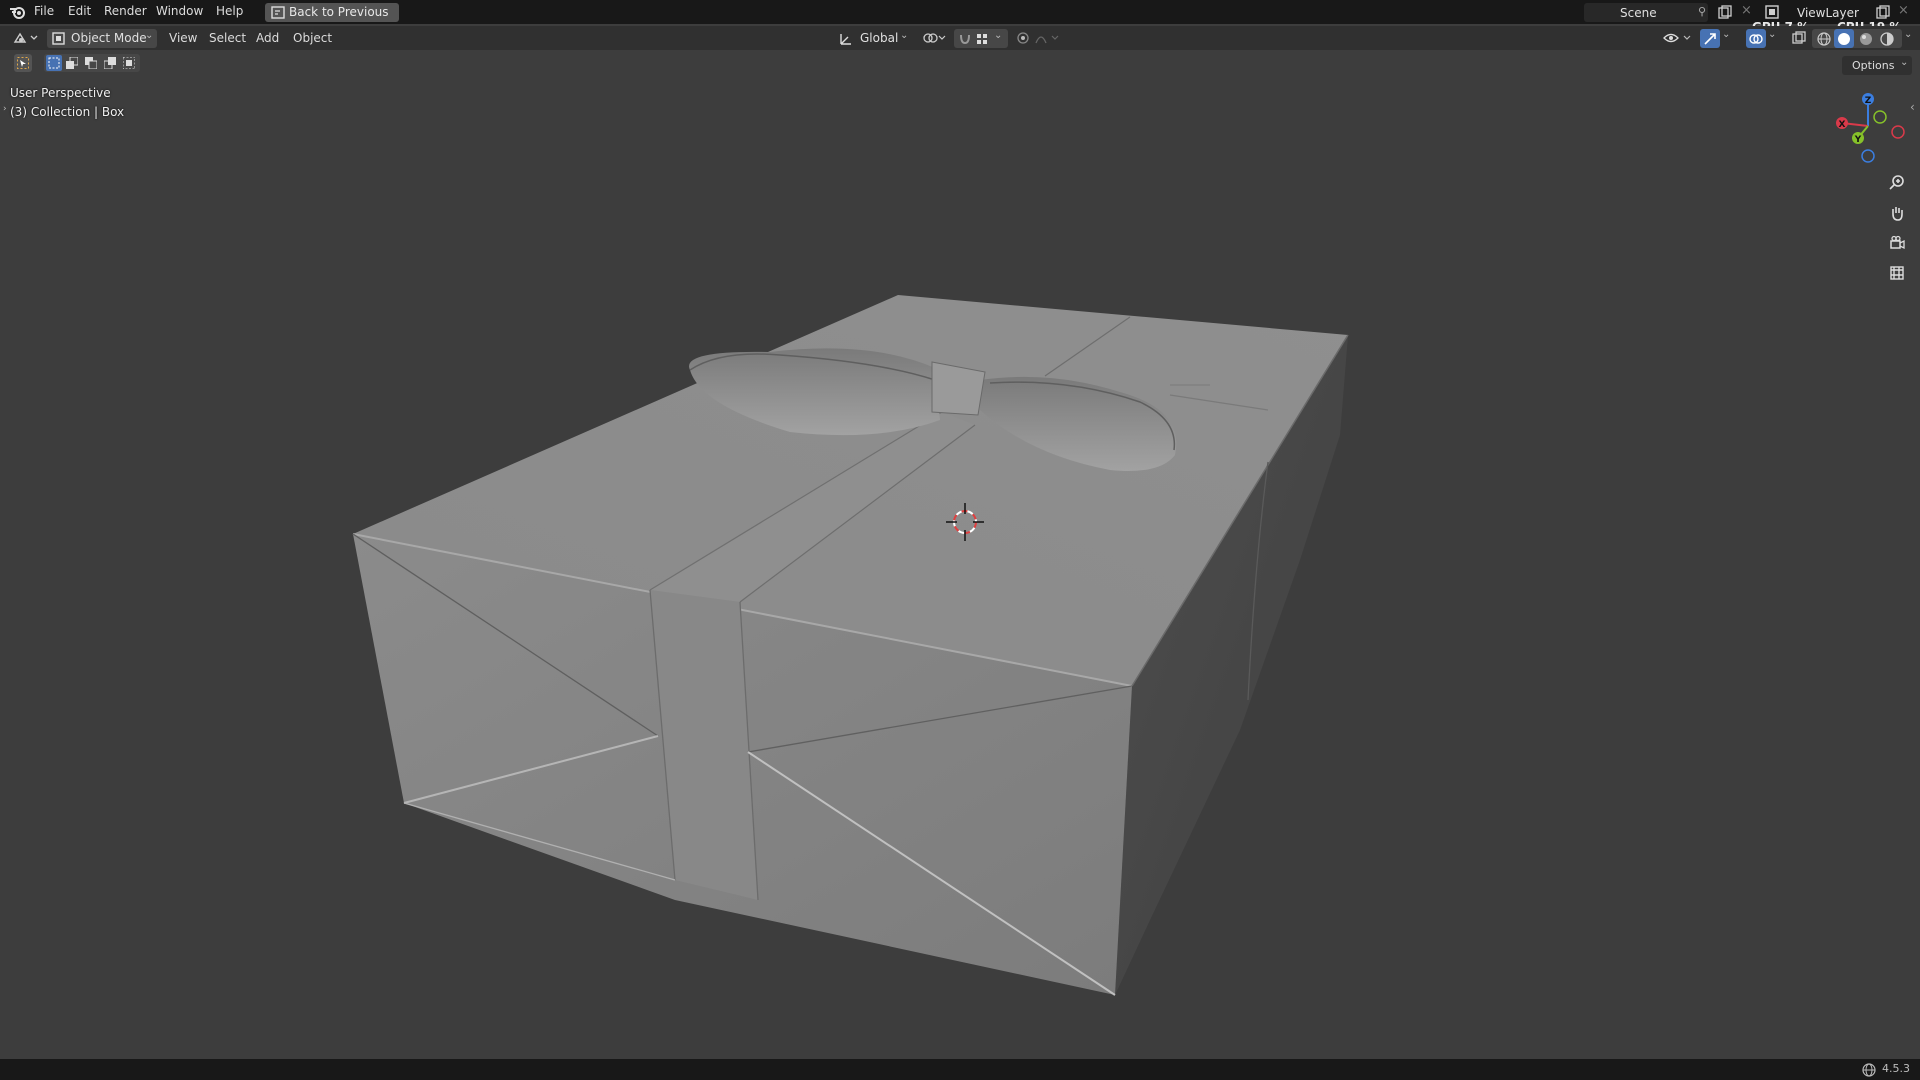 The width and height of the screenshot is (1920, 1080). What do you see at coordinates (1868, 126) in the screenshot?
I see `navigation-gizmo: Z X Y` at bounding box center [1868, 126].